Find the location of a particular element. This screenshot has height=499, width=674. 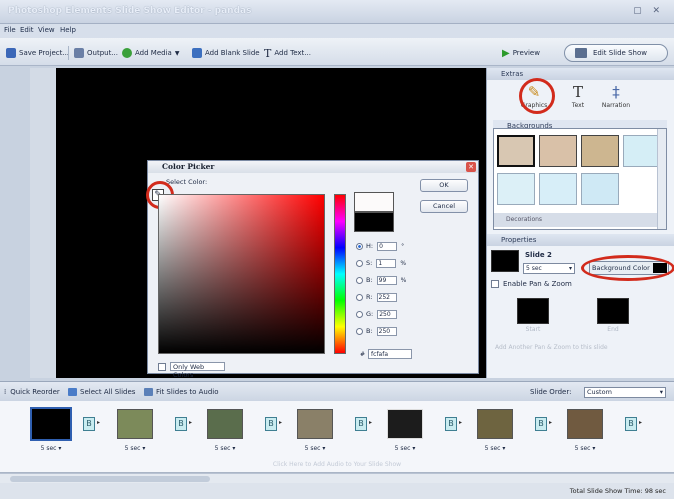

fit-slides-to-audio-button: Fit Slides to Audio is located at coordinates (181, 392).